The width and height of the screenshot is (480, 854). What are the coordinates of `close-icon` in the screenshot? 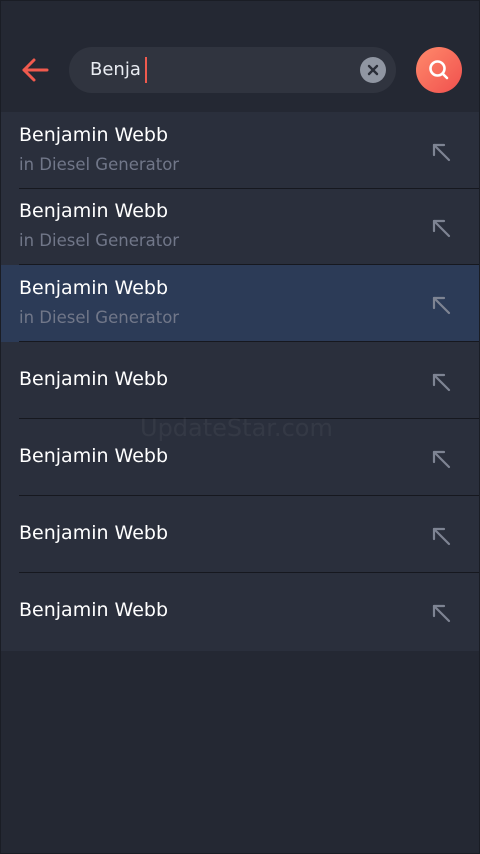 It's located at (373, 70).